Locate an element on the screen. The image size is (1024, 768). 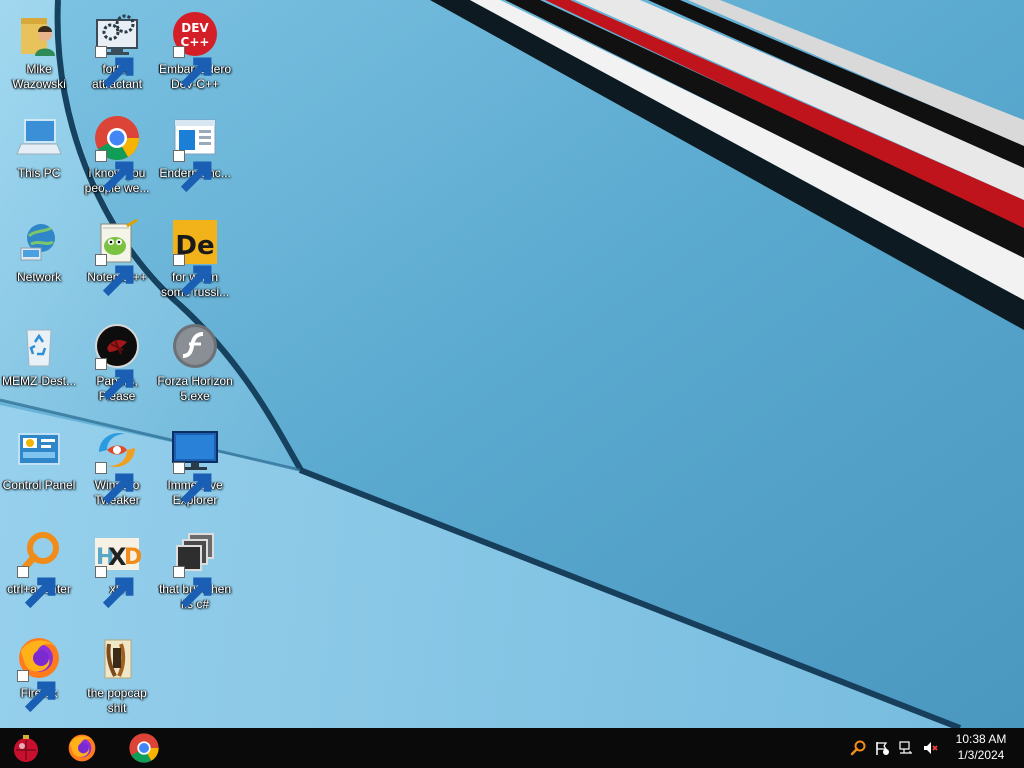
tray-search-button is located at coordinates (858, 748).